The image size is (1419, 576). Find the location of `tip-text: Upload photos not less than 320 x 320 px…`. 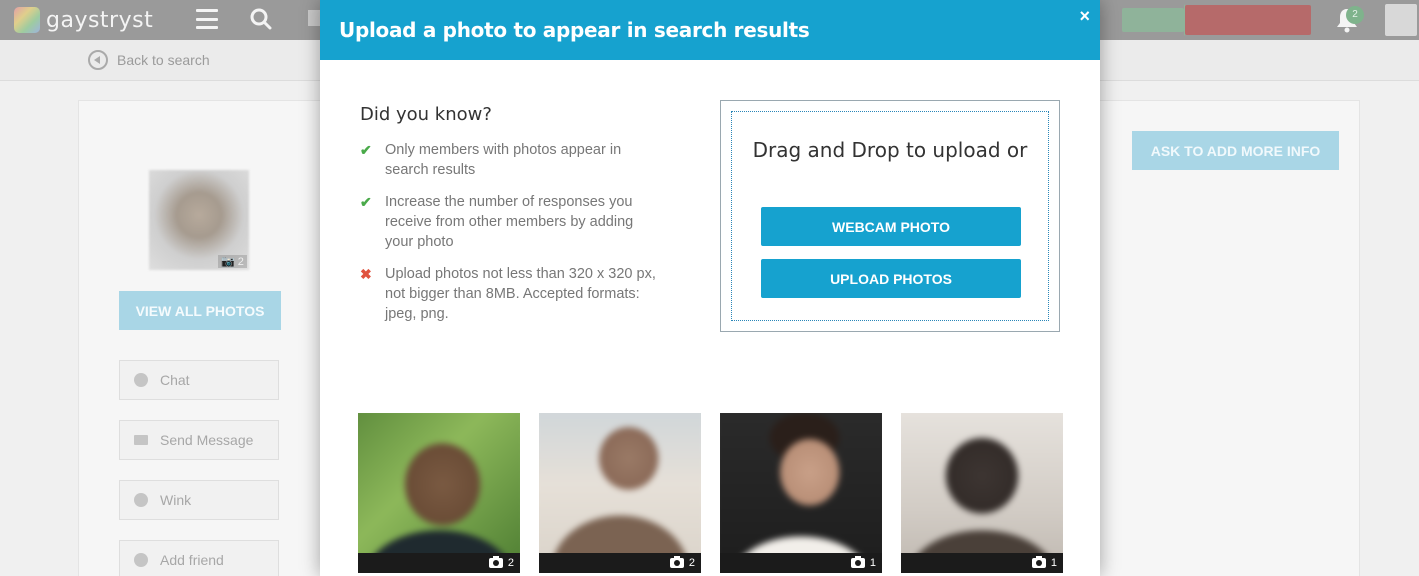

tip-text: Upload photos not less than 320 x 320 px… is located at coordinates (520, 294).